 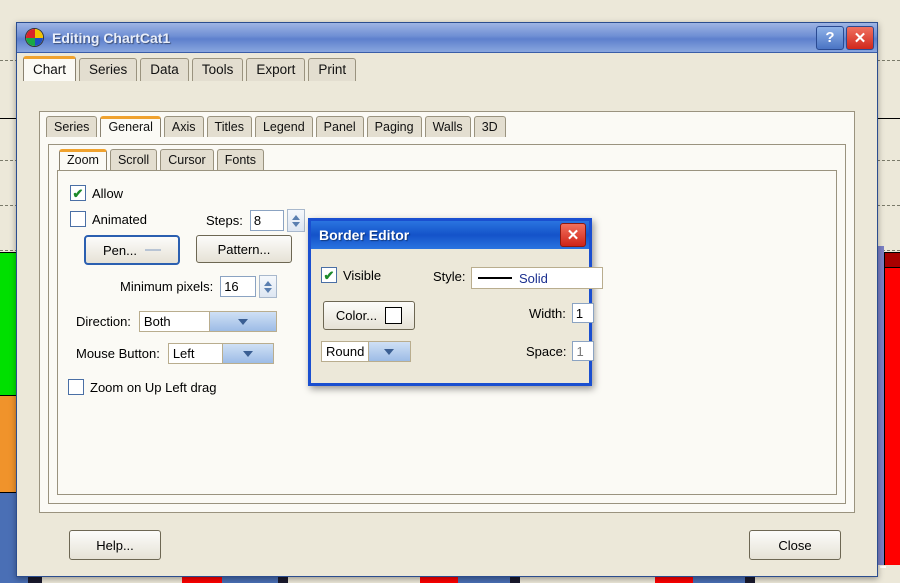 What do you see at coordinates (860, 37) in the screenshot?
I see `window-close-button: ✕` at bounding box center [860, 37].